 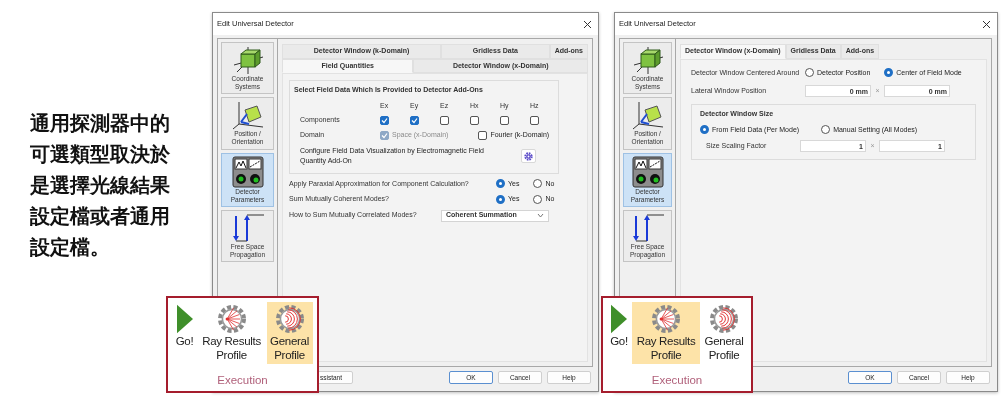 I want to click on caption-text: 通用探測器中的可選類型取決於是選擇光線結果設定檔或者通用設定檔。, so click(x=100, y=185).